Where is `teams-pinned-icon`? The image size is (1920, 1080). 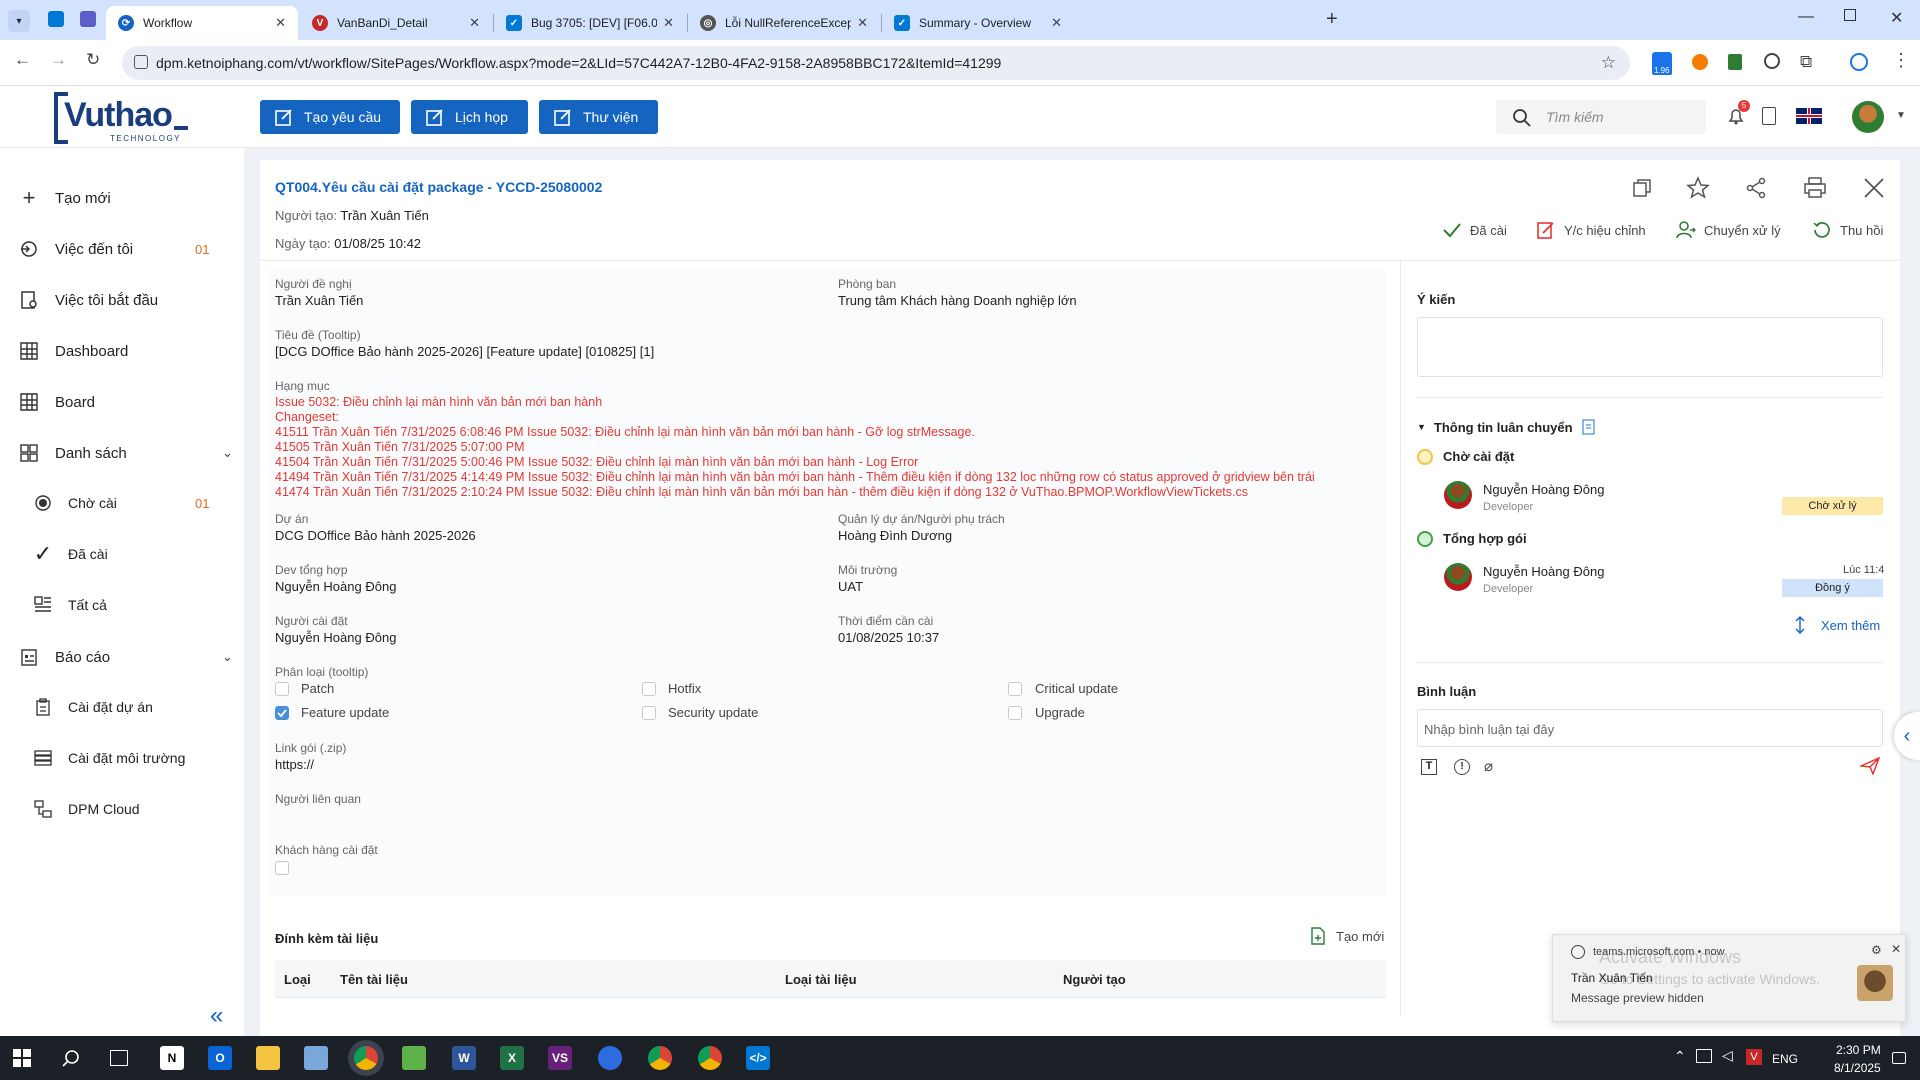
teams-pinned-icon is located at coordinates (88, 19).